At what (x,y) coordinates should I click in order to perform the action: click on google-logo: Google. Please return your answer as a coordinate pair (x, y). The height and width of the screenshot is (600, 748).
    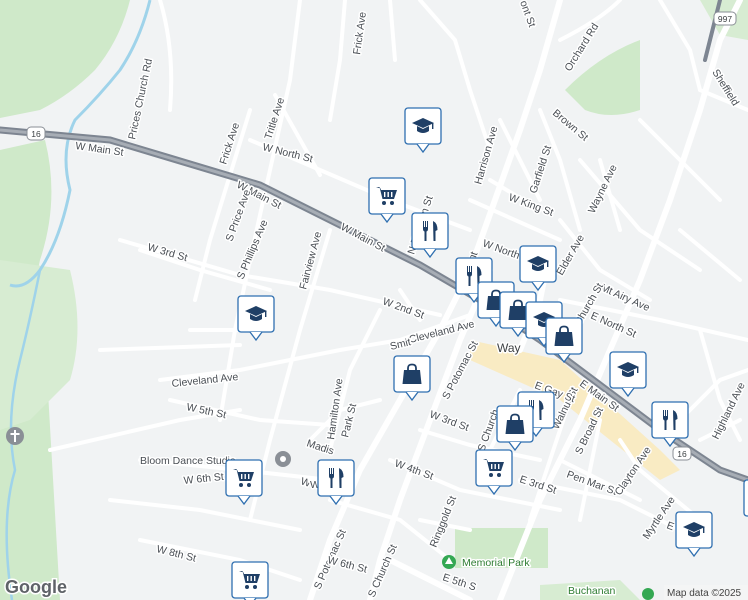
    Looking at the image, I should click on (36, 587).